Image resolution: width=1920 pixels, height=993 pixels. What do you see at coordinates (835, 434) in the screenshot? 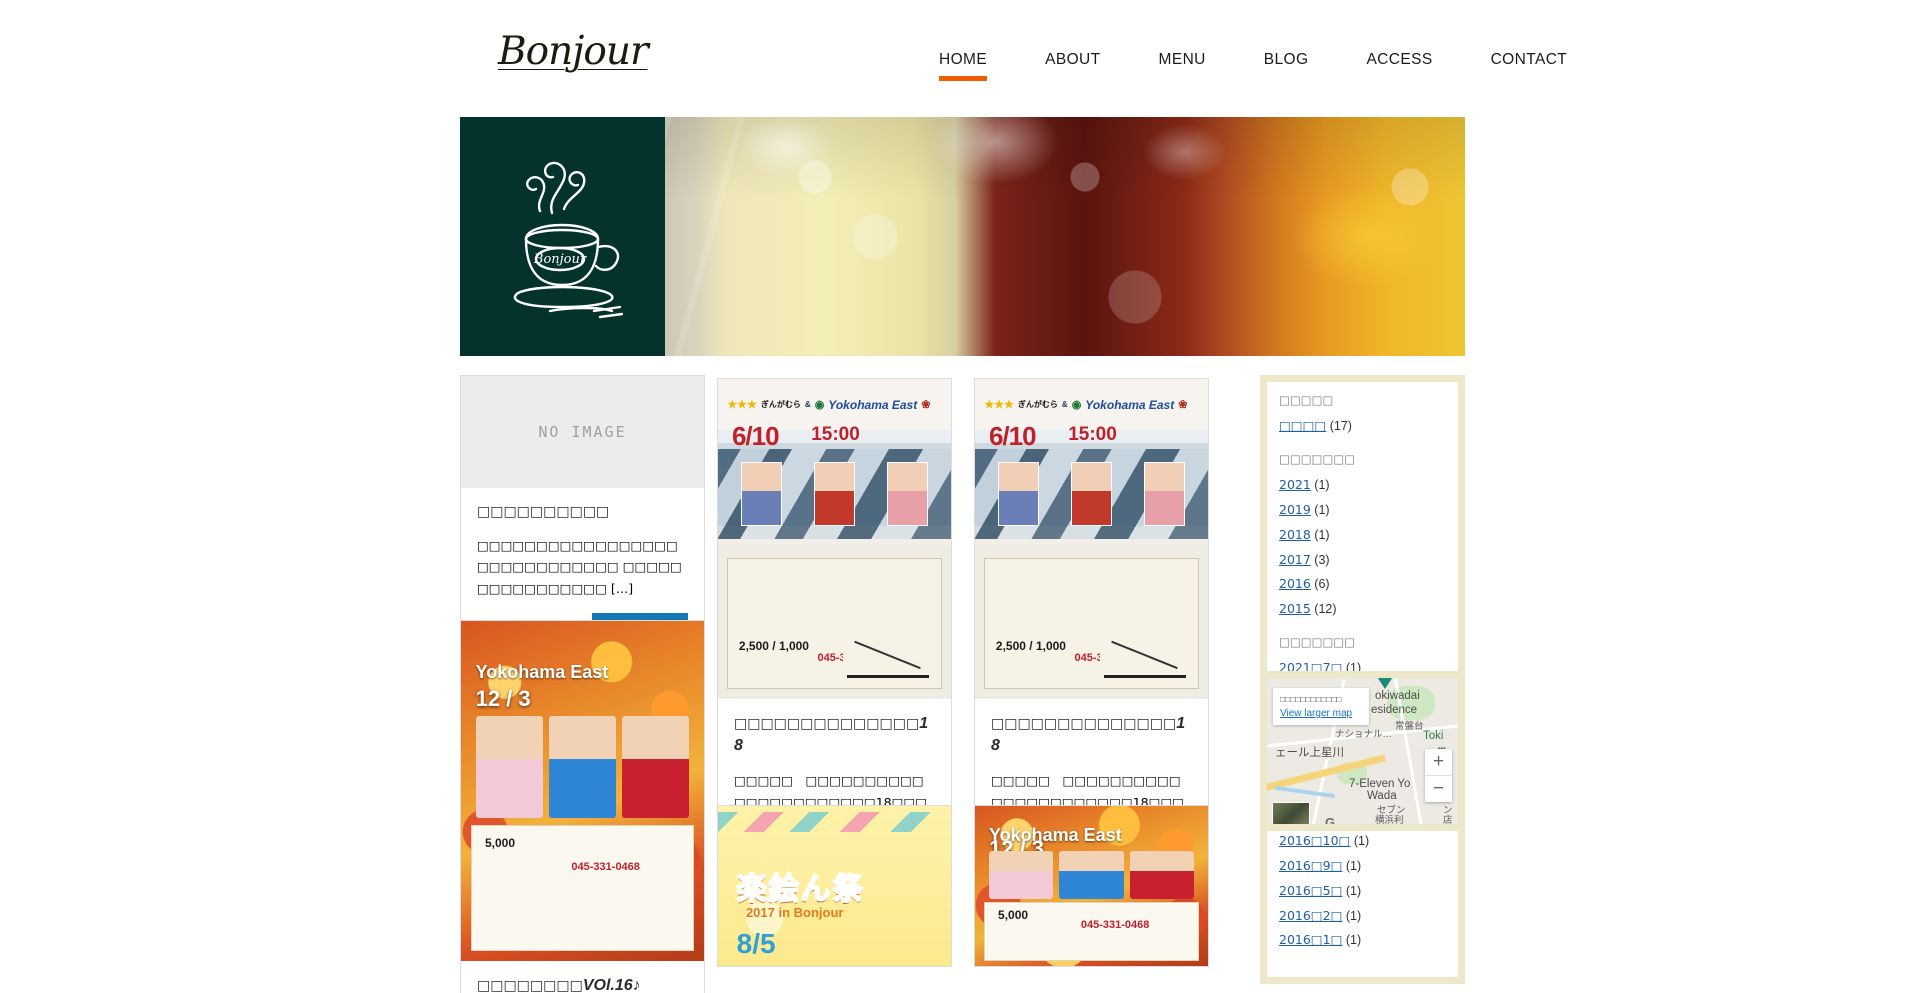
I see `flyer-time: 15:00` at bounding box center [835, 434].